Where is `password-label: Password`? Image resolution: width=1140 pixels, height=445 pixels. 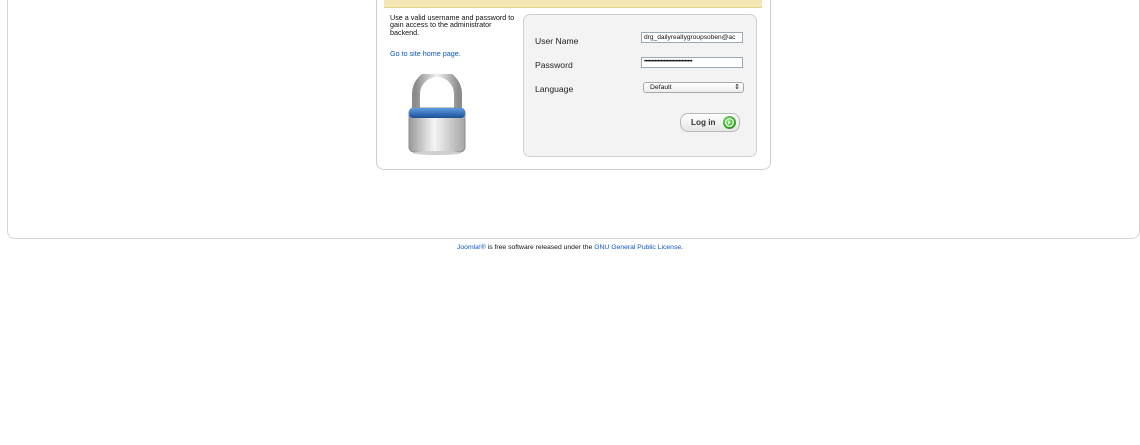
password-label: Password is located at coordinates (554, 65).